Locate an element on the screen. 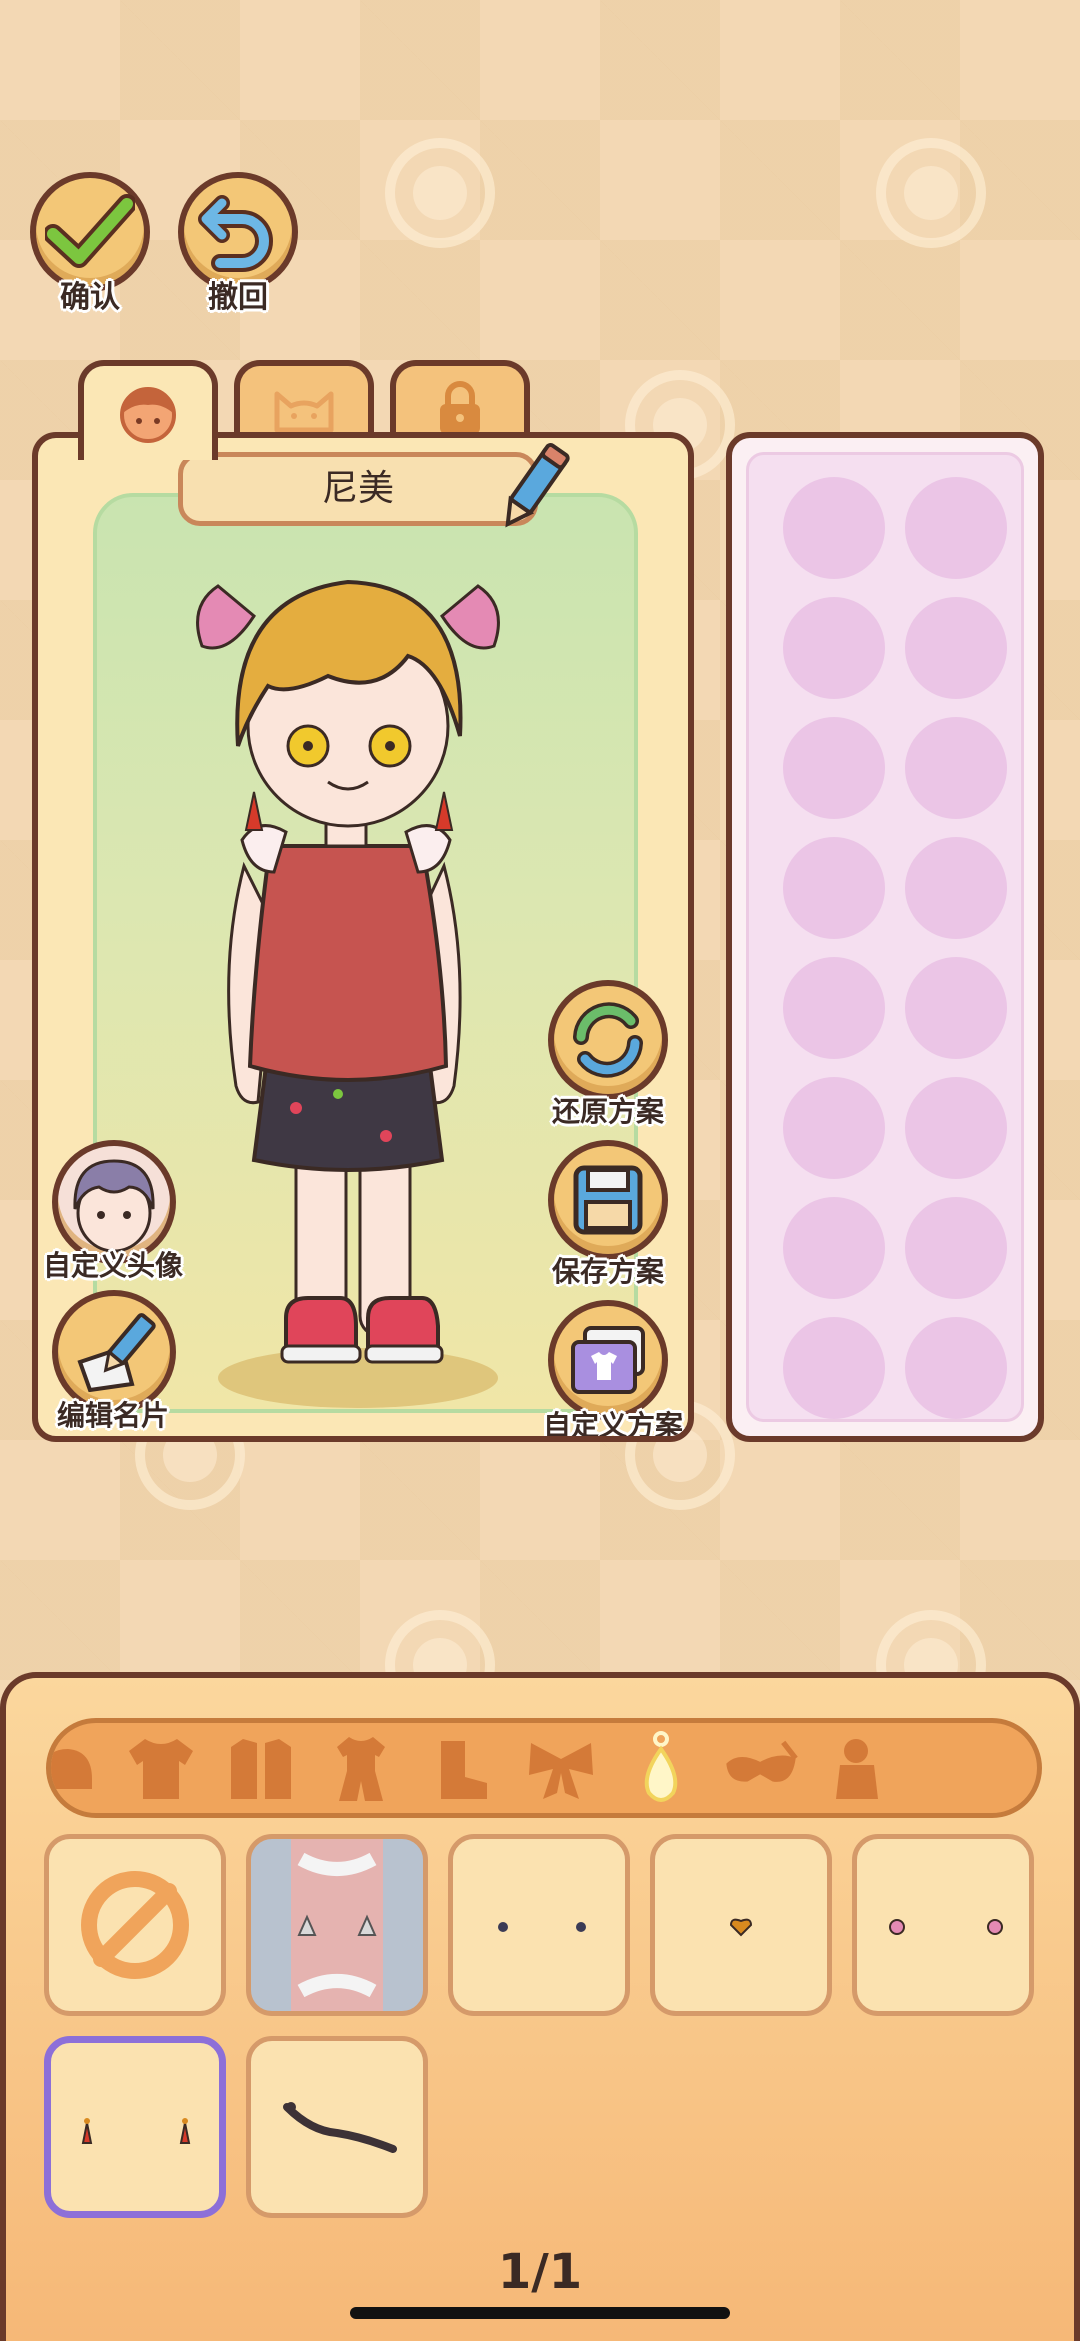  hat-icon is located at coordinates (77, 1769).